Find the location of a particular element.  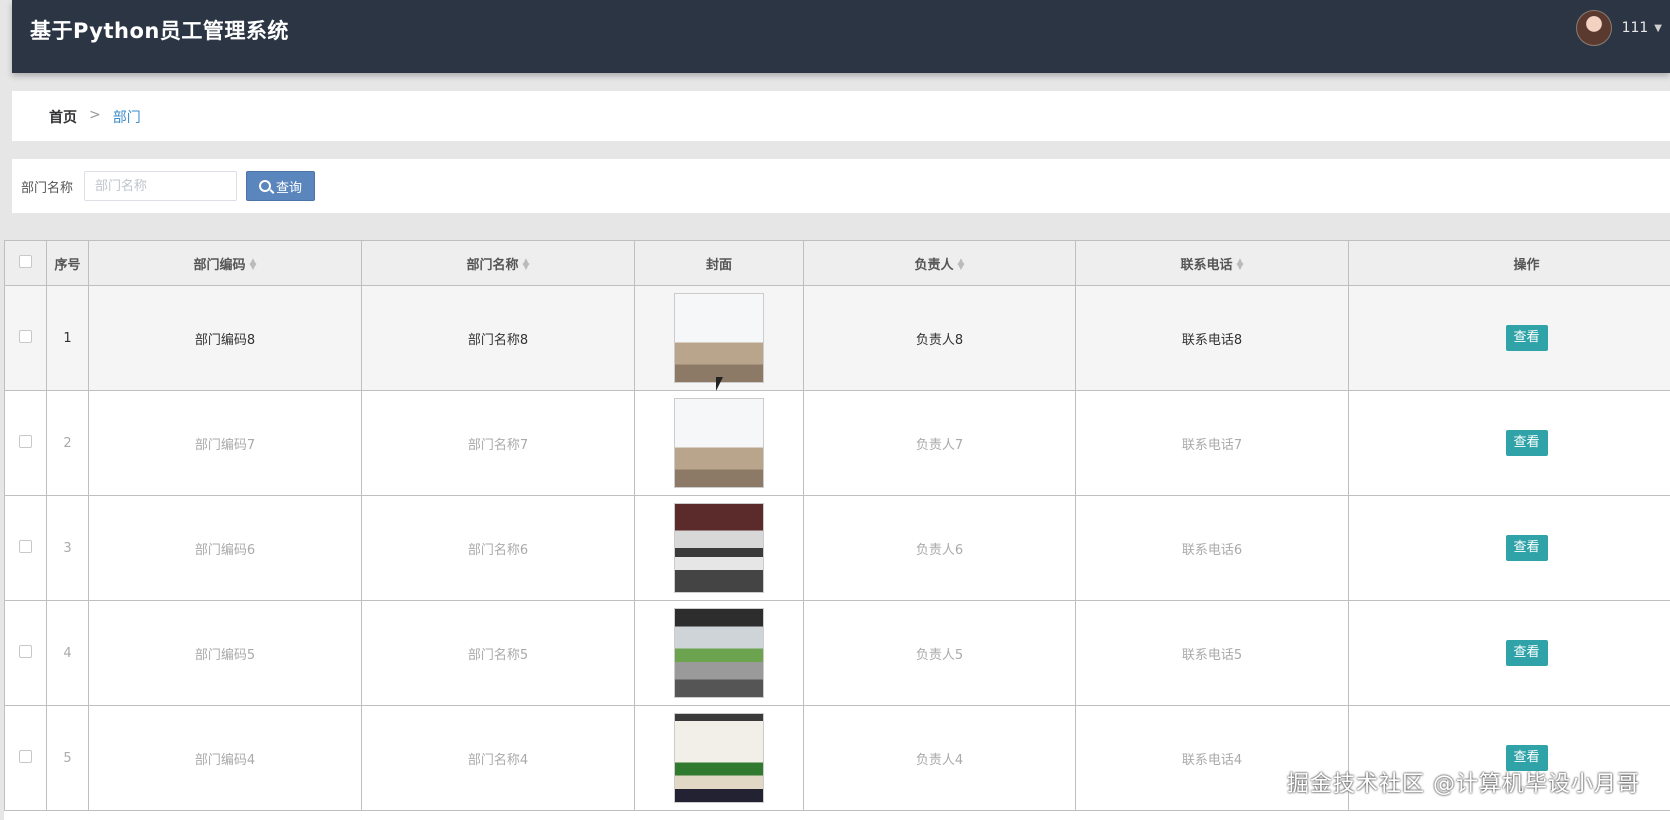

header-manager-label: 负责人 is located at coordinates (934, 265).